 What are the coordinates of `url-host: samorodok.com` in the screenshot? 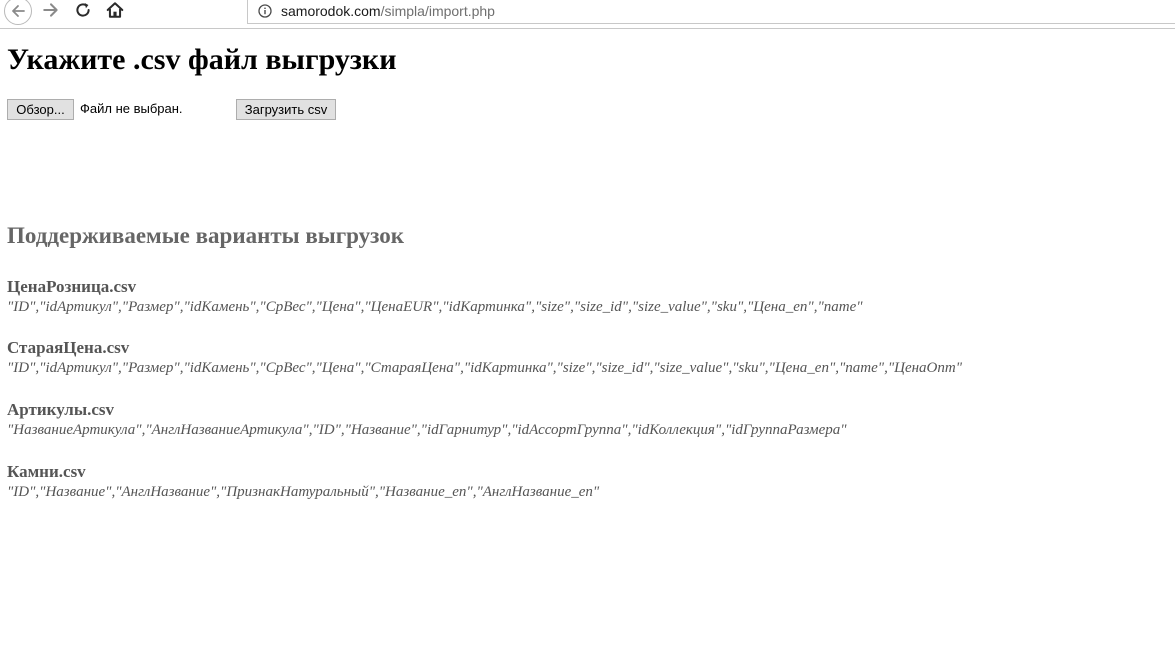 It's located at (331, 10).